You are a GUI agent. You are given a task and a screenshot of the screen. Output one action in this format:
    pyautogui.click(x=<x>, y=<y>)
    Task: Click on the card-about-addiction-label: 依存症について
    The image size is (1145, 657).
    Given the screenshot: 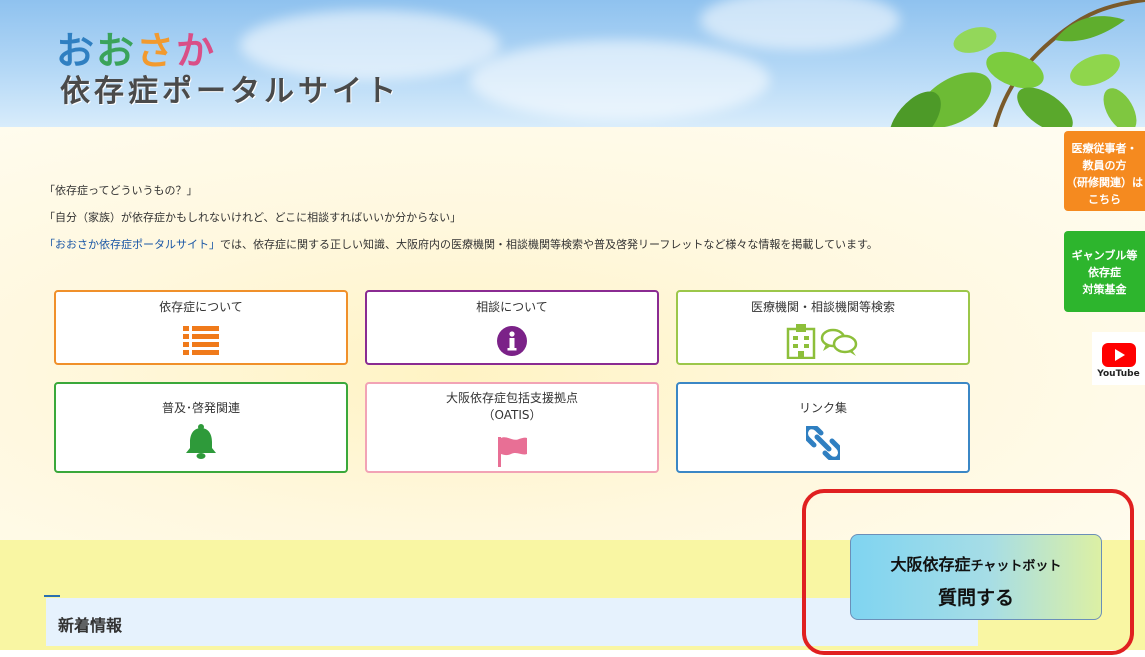 What is the action you would take?
    pyautogui.click(x=201, y=307)
    